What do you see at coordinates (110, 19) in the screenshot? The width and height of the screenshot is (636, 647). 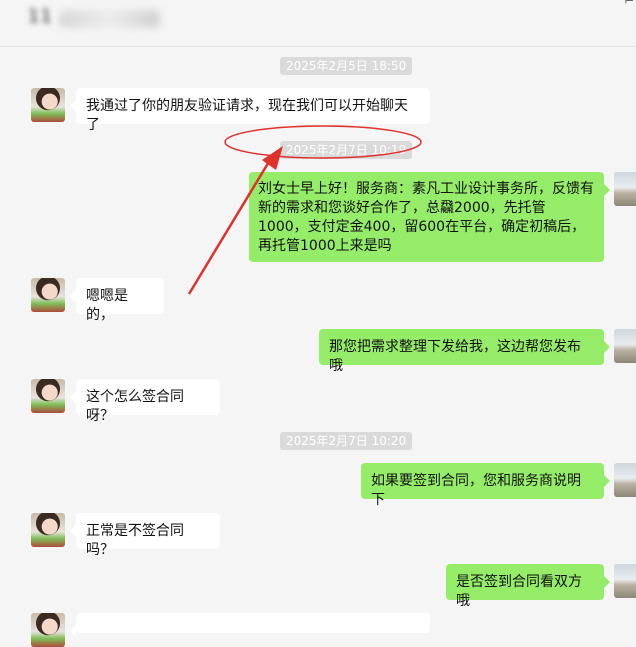 I see `blurred-name-region` at bounding box center [110, 19].